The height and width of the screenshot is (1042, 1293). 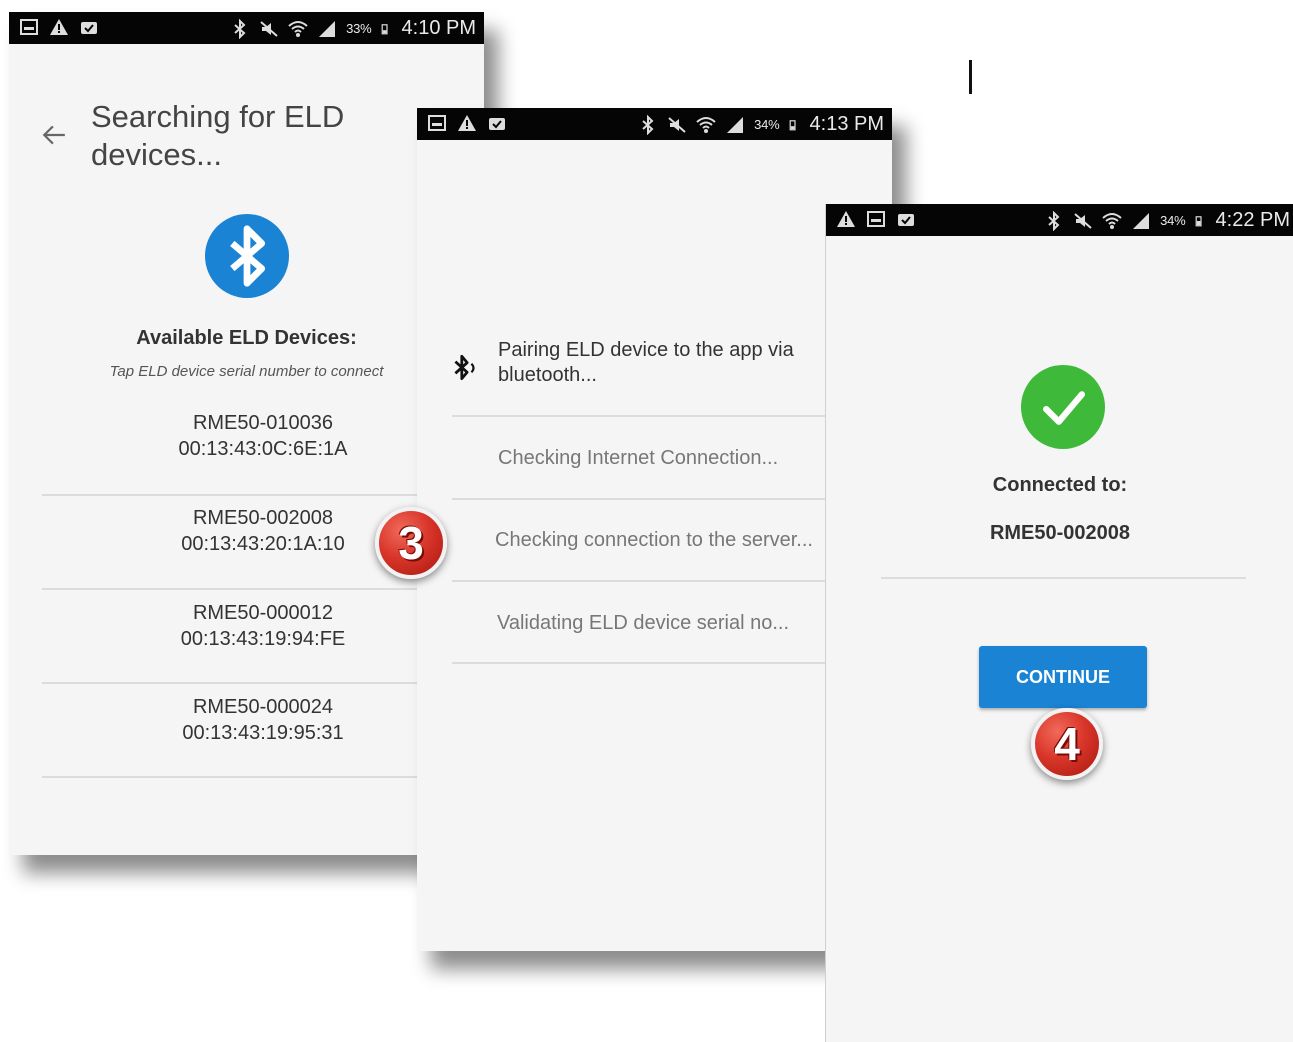 What do you see at coordinates (846, 124) in the screenshot?
I see `clock: 4:13 PM` at bounding box center [846, 124].